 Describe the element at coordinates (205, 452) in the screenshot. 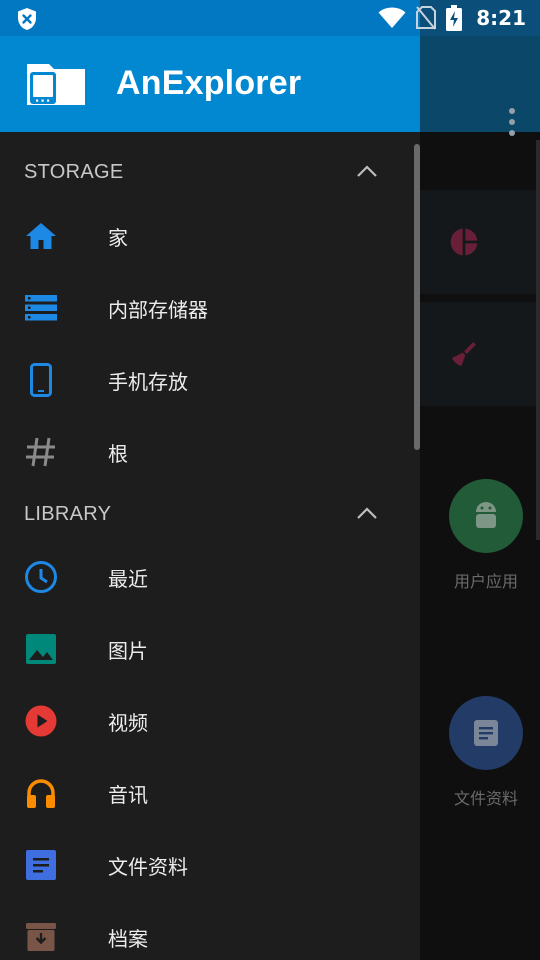

I see `drawer-item-root: 根` at that location.